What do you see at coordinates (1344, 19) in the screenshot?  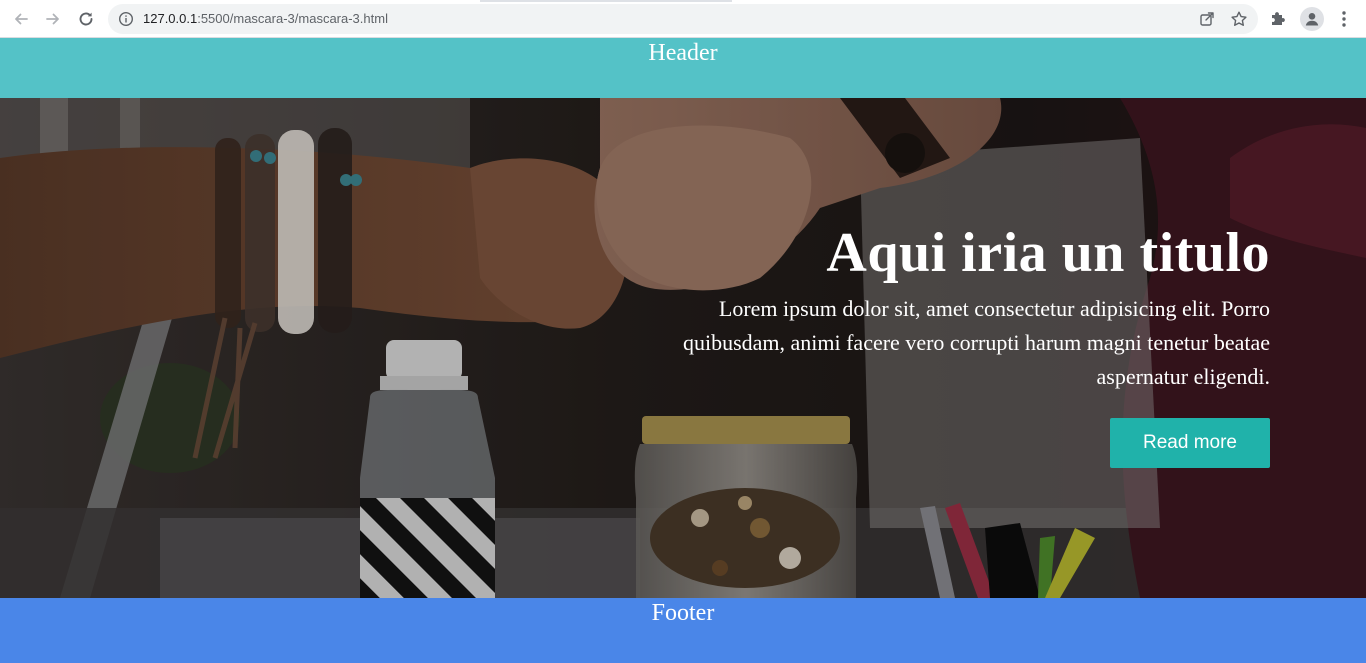 I see `kebab-menu-icon` at bounding box center [1344, 19].